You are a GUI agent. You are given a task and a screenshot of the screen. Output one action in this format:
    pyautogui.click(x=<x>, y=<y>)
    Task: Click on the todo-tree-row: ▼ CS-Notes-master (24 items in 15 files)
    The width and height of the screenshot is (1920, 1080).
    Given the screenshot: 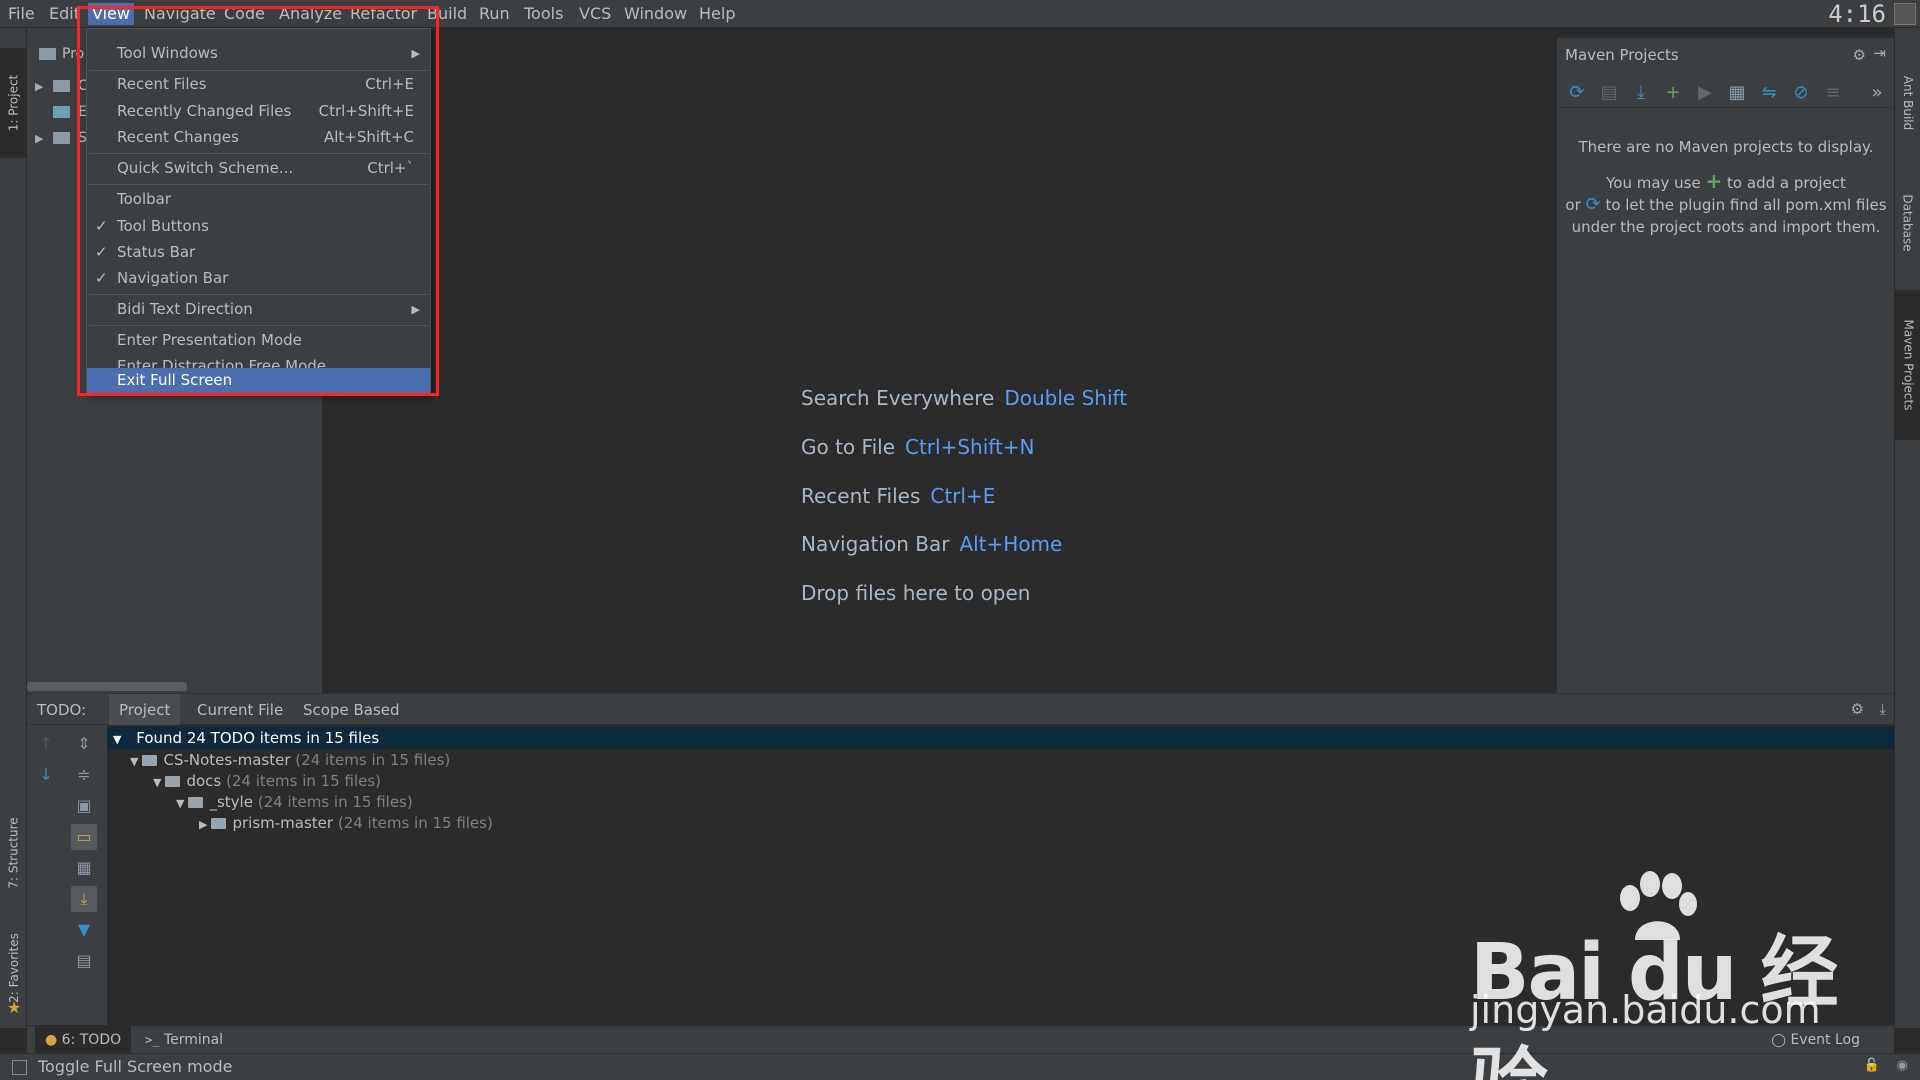 What is the action you would take?
    pyautogui.click(x=290, y=760)
    